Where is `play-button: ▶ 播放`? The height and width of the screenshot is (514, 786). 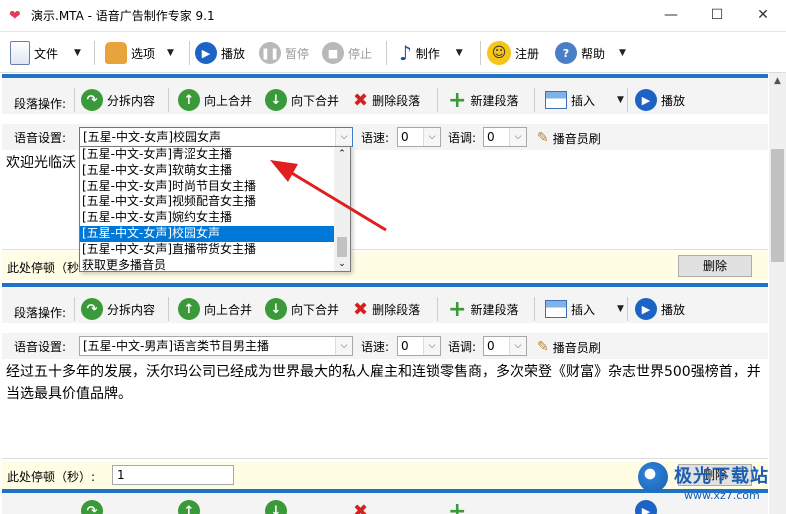 play-button: ▶ 播放 is located at coordinates (220, 53).